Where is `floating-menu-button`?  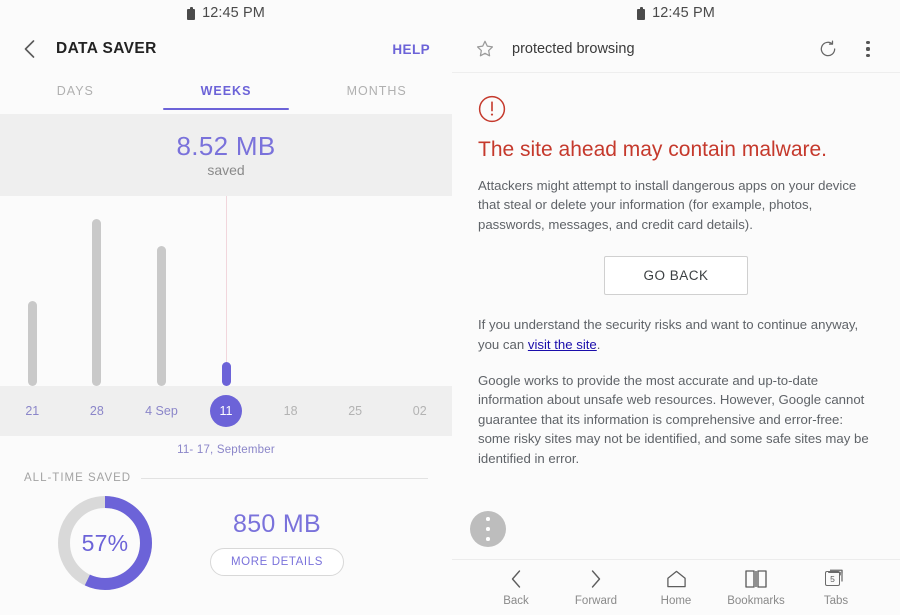
floating-menu-button is located at coordinates (488, 529).